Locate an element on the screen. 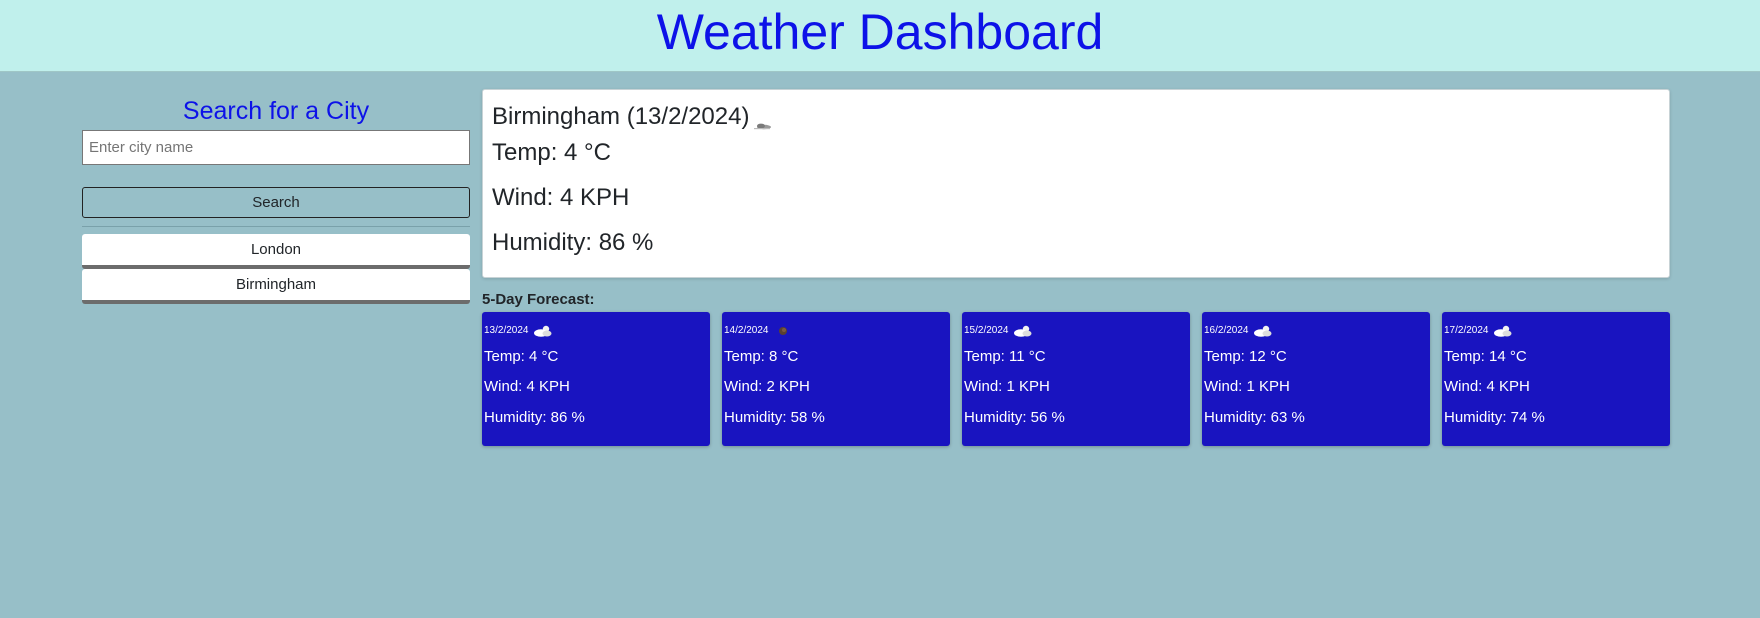  forecast-humidity: Humidity: 74 % is located at coordinates (1494, 417).